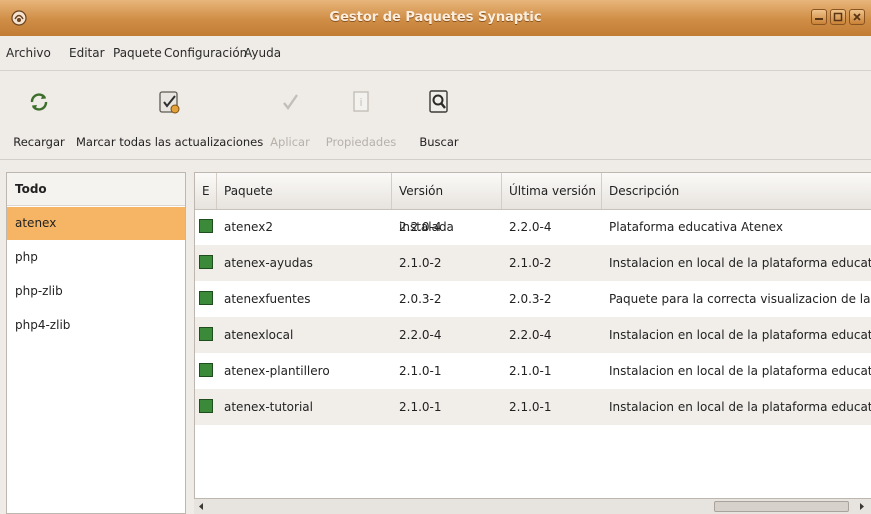 The height and width of the screenshot is (514, 871). I want to click on package-name: atenex-plantillero, so click(277, 371).